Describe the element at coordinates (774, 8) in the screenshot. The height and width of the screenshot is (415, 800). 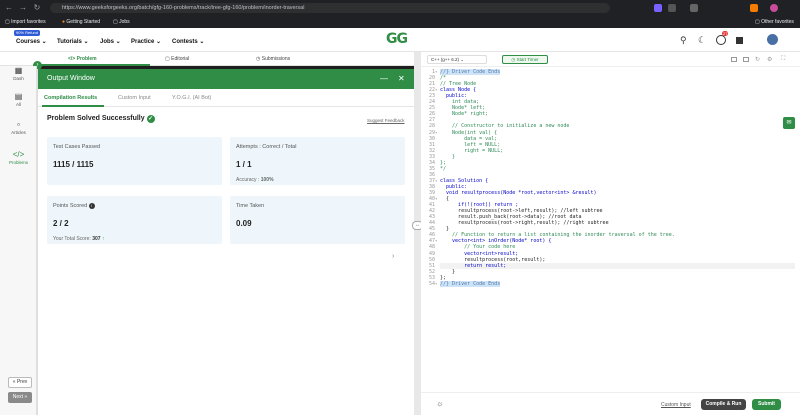
I see `copilot-icon` at that location.